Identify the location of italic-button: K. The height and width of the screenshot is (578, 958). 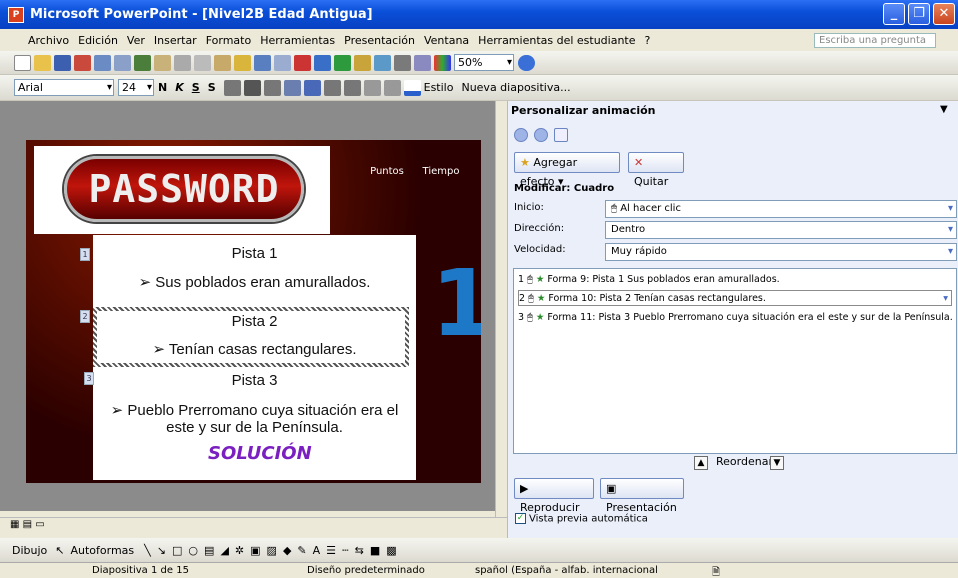
(179, 87).